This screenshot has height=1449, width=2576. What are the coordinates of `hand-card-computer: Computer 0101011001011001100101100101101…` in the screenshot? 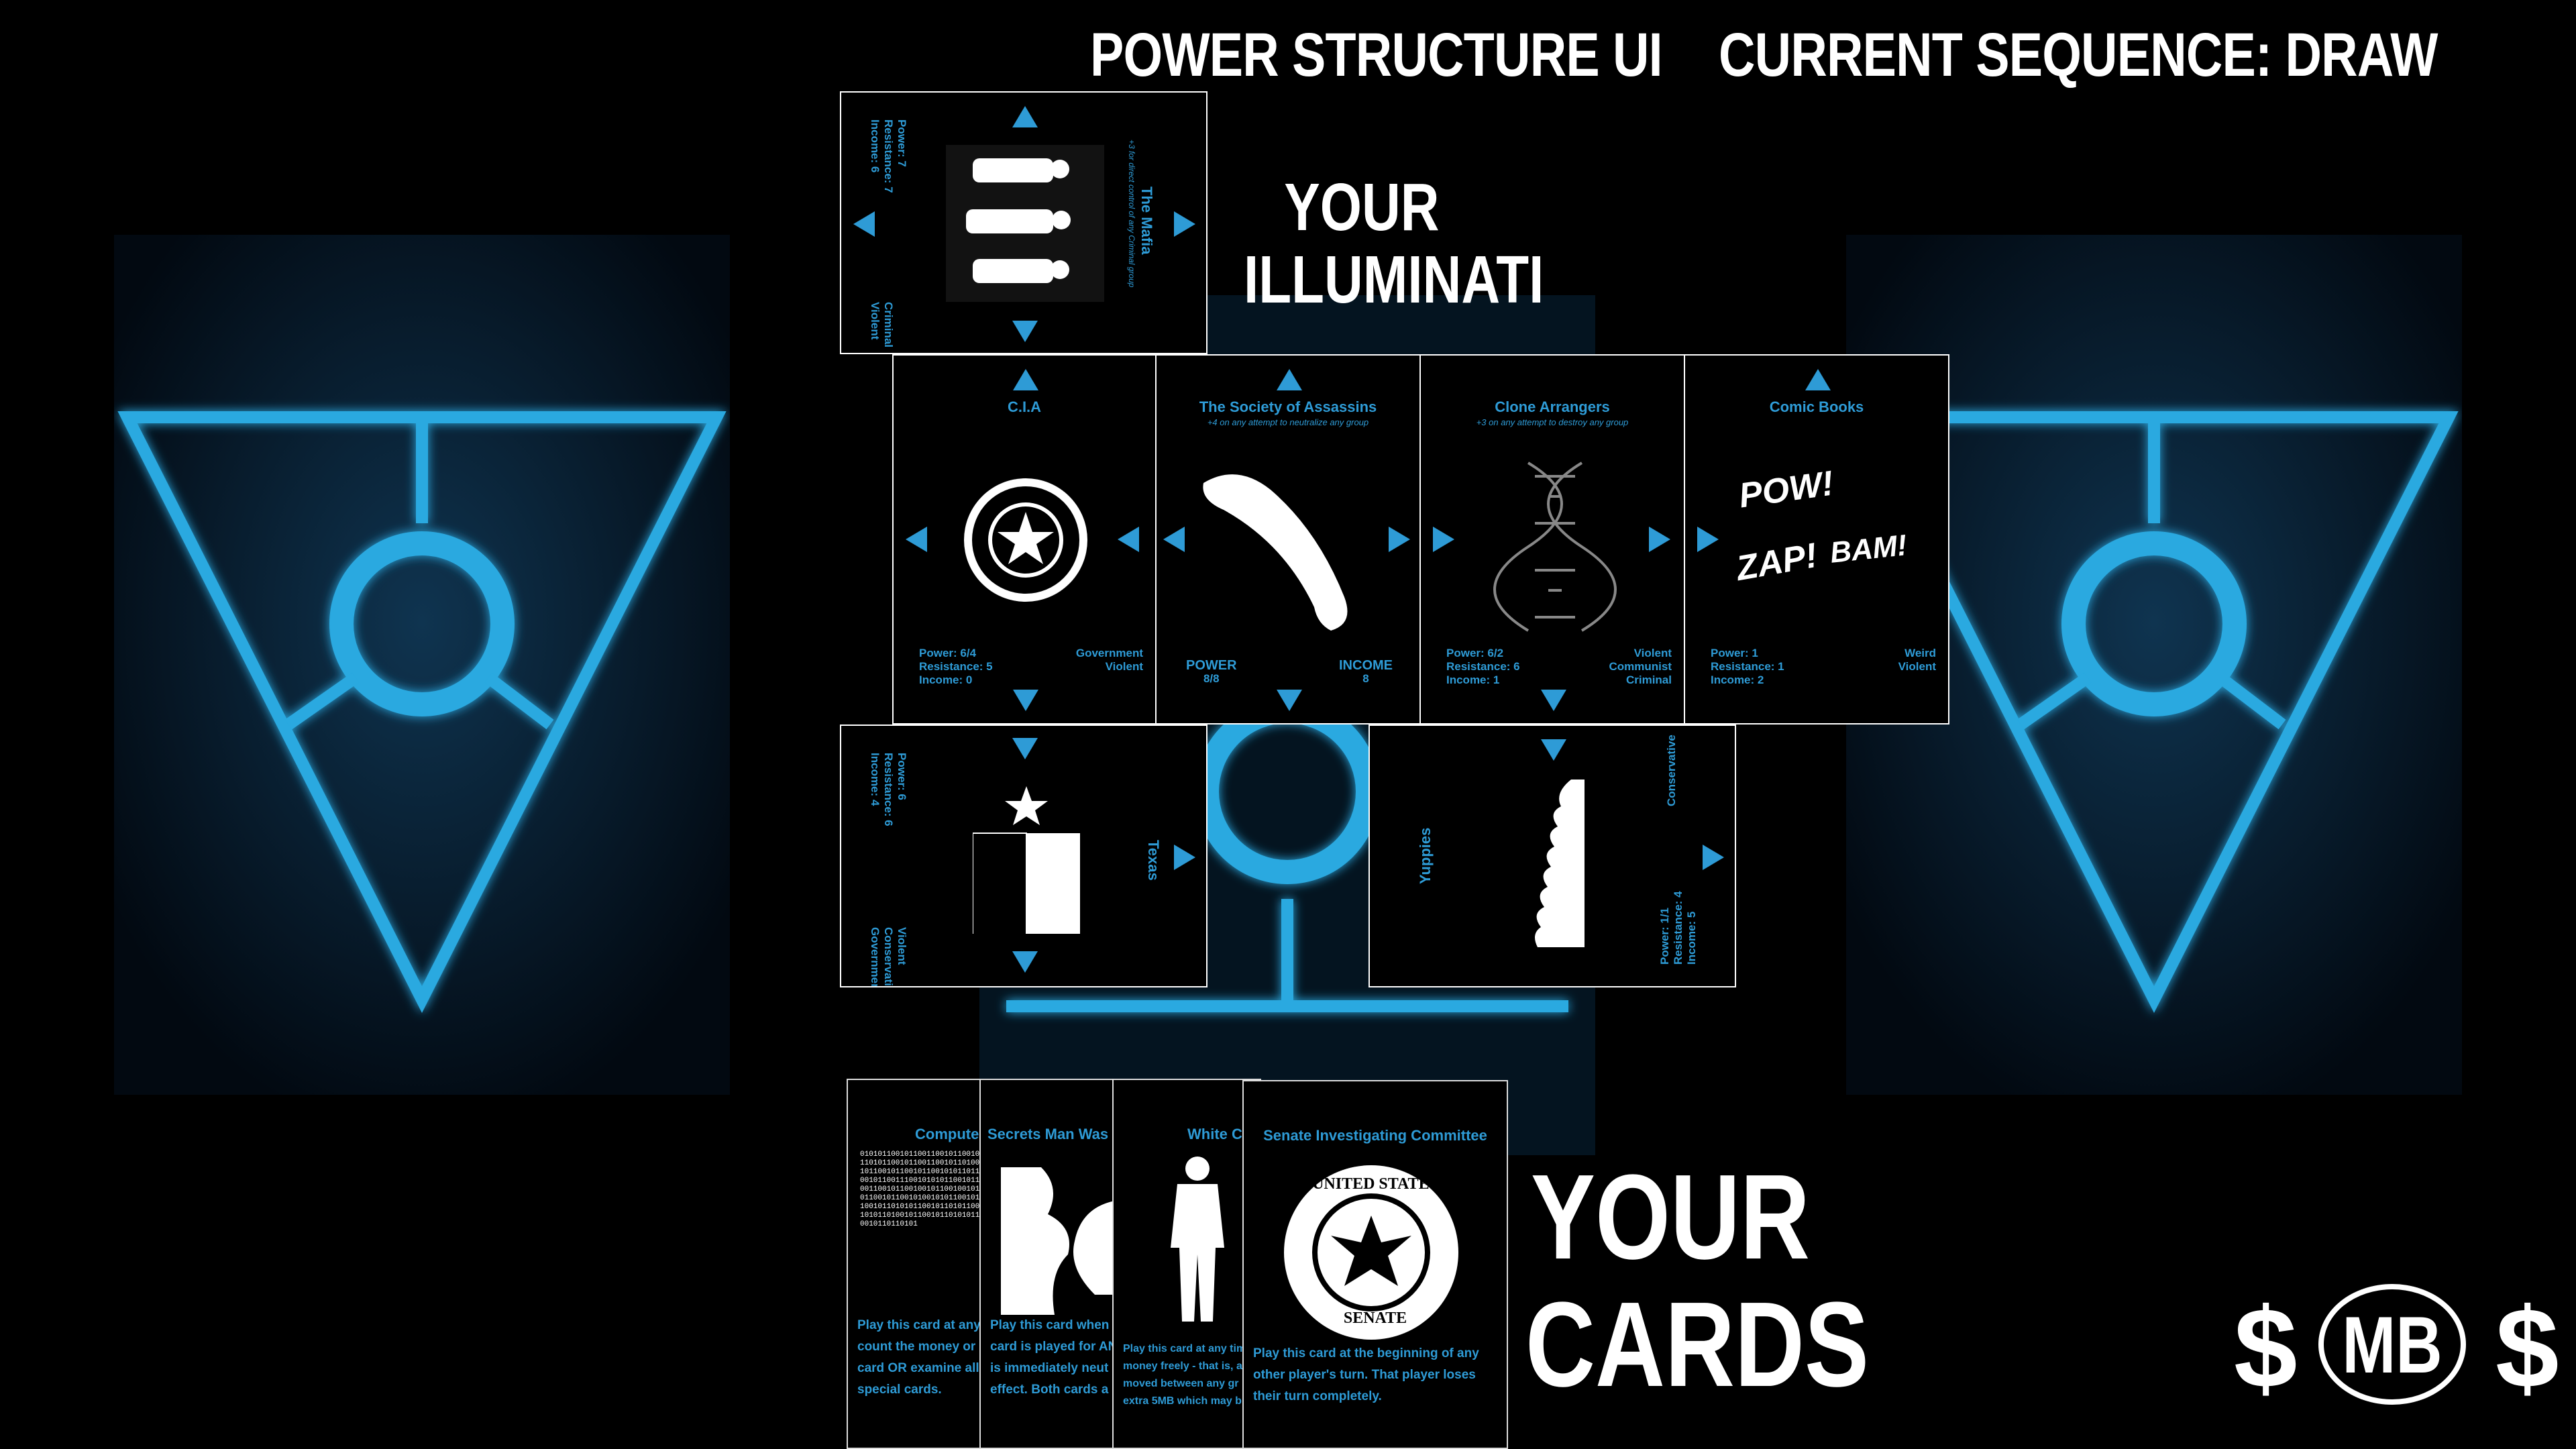 It's located at (921, 1264).